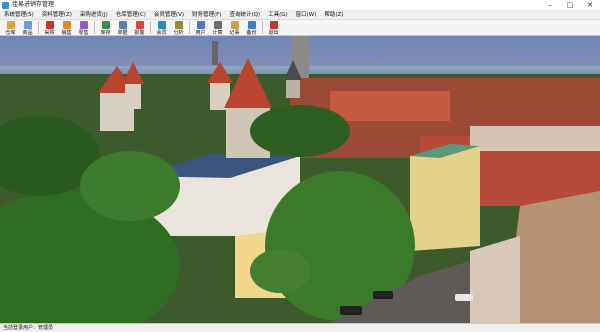 This screenshot has height=332, width=600. I want to click on toolbar-user-button: 用户, so click(200, 28).